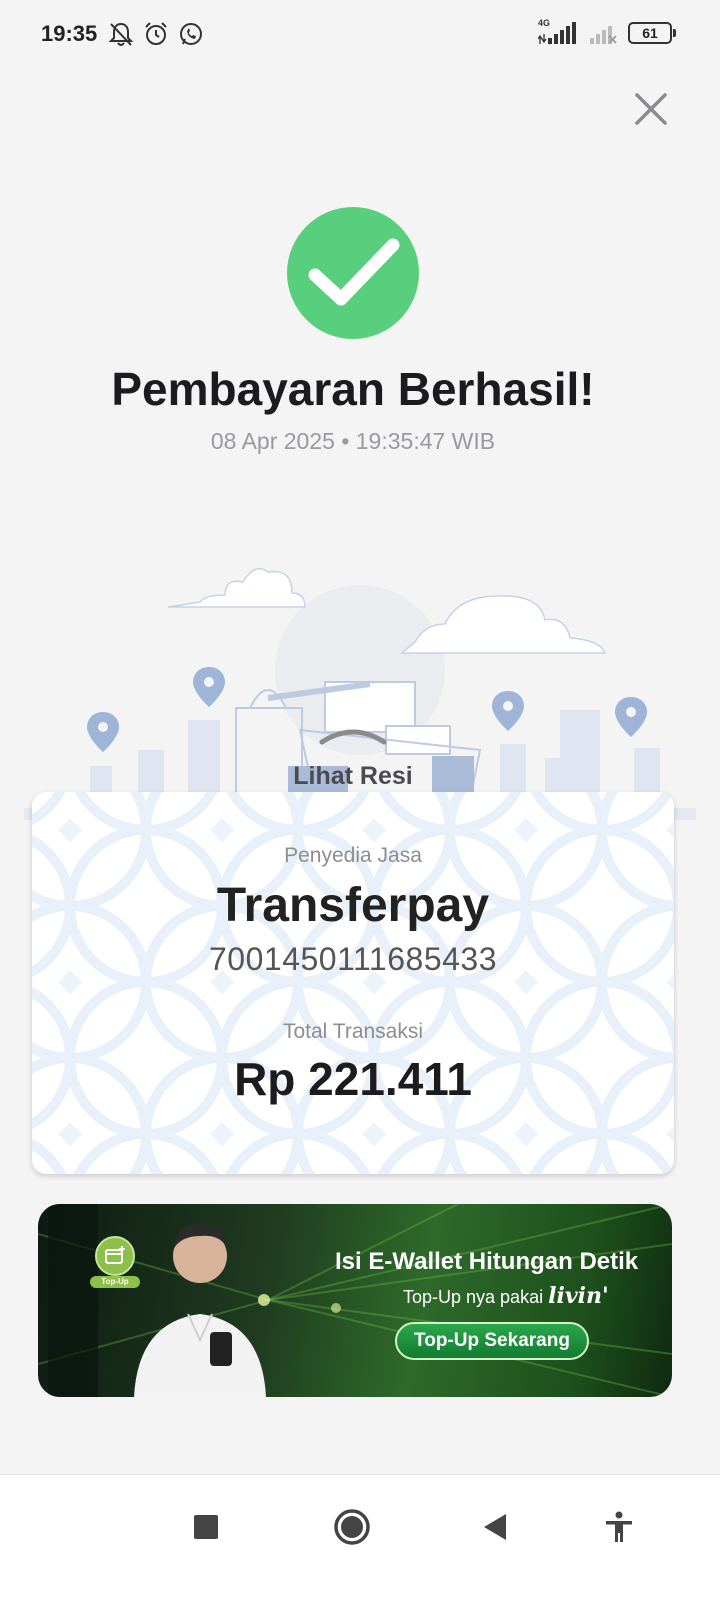  I want to click on status-system-icons: 4G 61, so click(607, 32).